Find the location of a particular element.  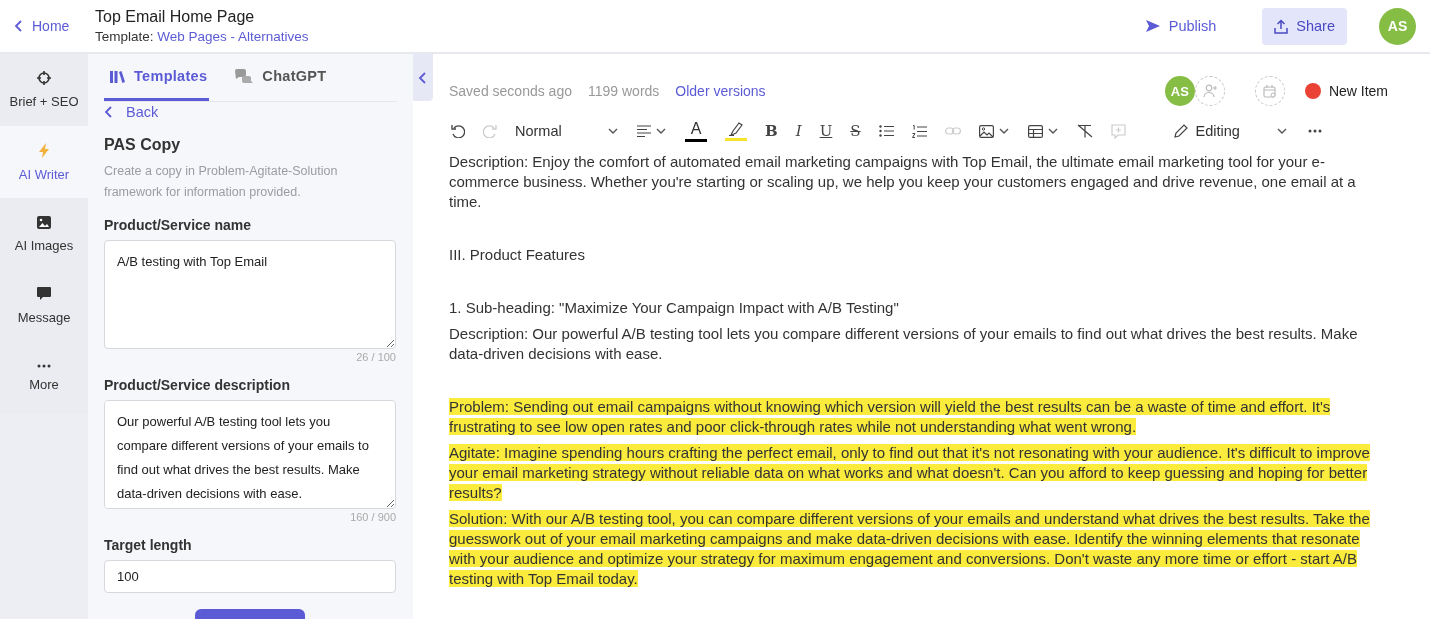

upload-icon is located at coordinates (1281, 26).